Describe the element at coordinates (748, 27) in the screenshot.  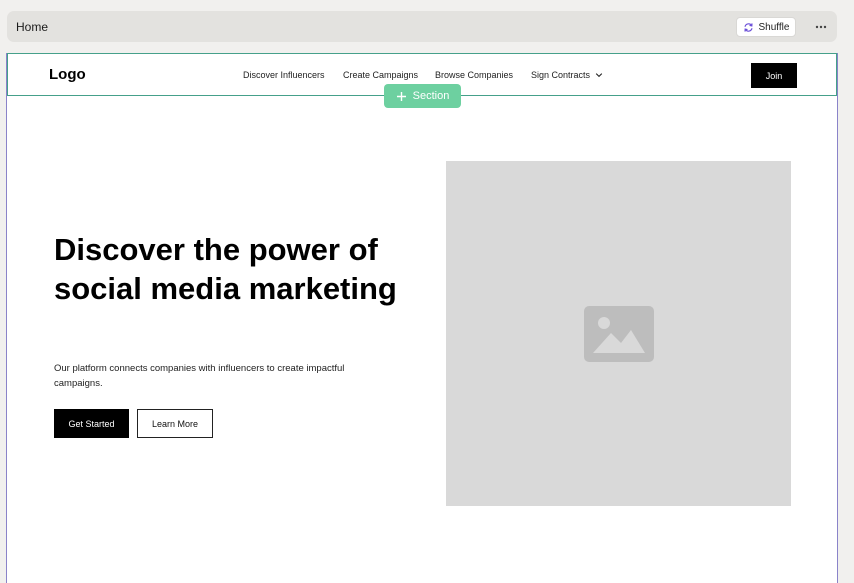
I see `shuffle-icon` at that location.